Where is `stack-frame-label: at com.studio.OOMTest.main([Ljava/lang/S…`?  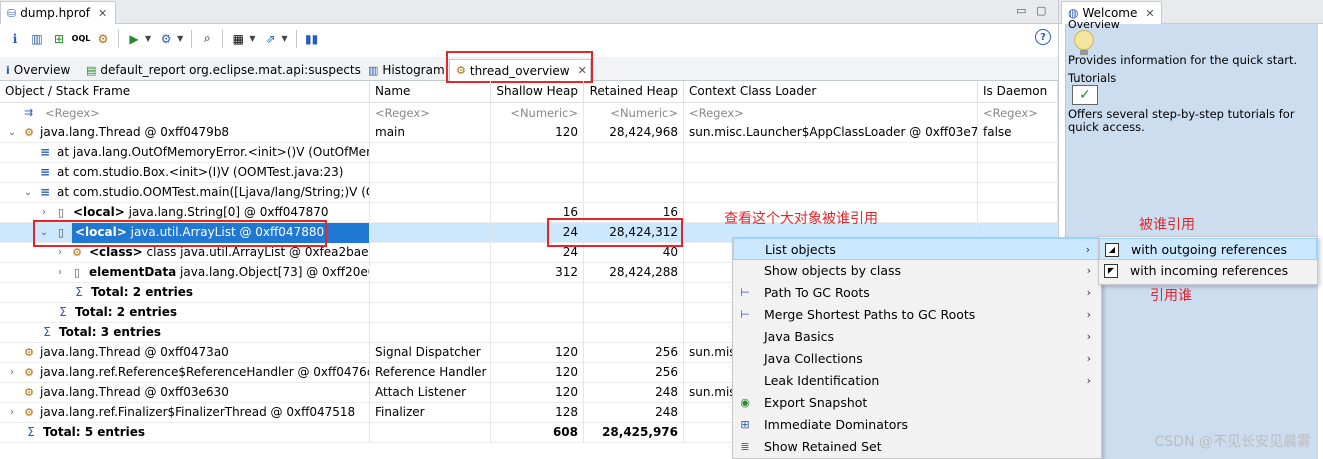 stack-frame-label: at com.studio.OOMTest.main([Ljava/lang/S… is located at coordinates (213, 192).